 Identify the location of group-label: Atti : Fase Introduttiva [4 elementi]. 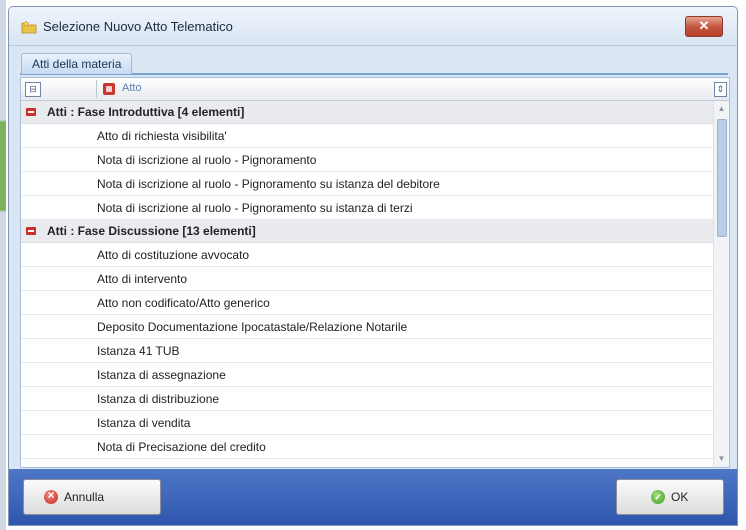
(146, 112).